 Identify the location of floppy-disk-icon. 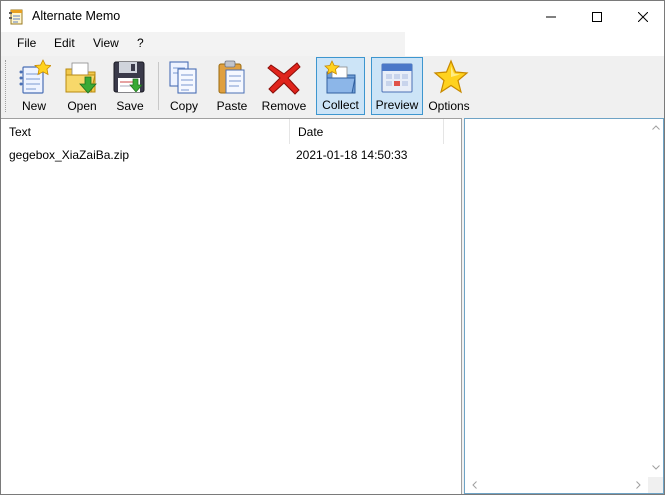
(129, 77).